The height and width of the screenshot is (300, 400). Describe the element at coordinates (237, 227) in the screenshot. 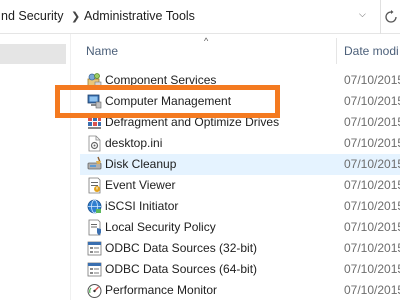

I see `file-row-local-security-policy: Local Security Policy 07/10/2015` at that location.